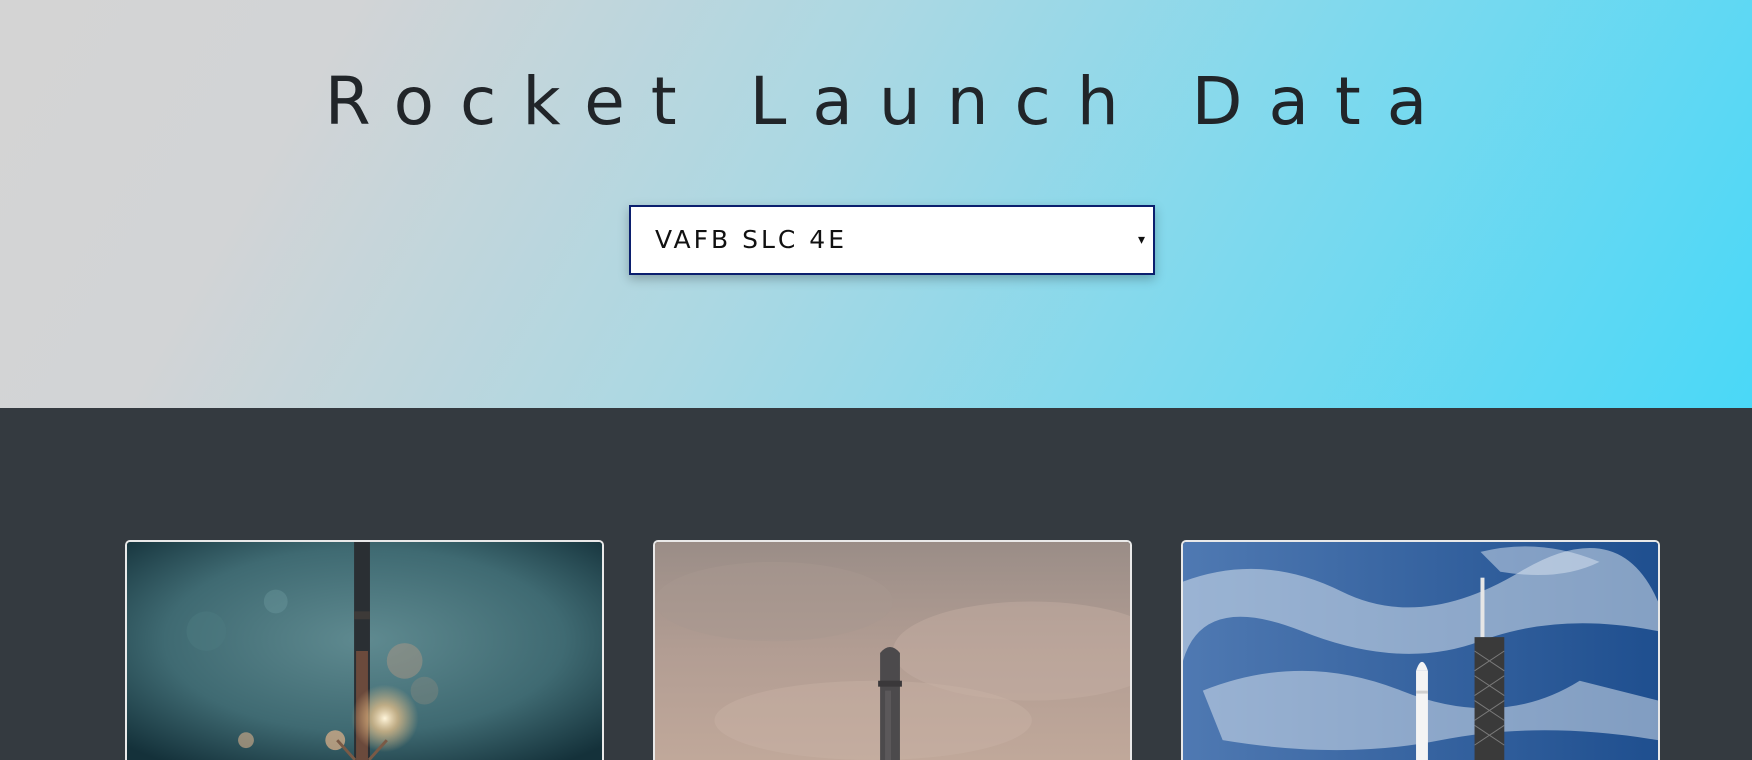 The image size is (1752, 760). I want to click on rocket-hazy-photo, so click(892, 651).